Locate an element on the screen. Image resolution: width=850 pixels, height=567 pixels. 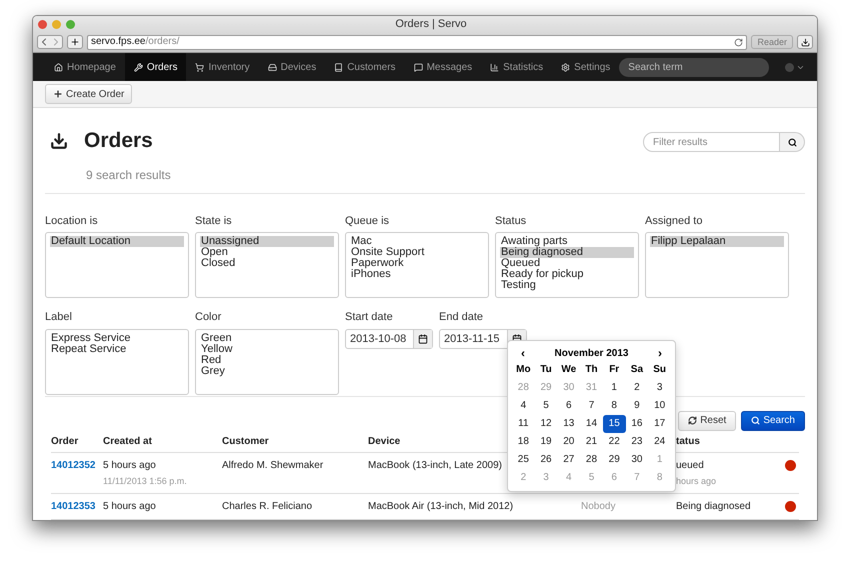
list-option: Red is located at coordinates (267, 360).